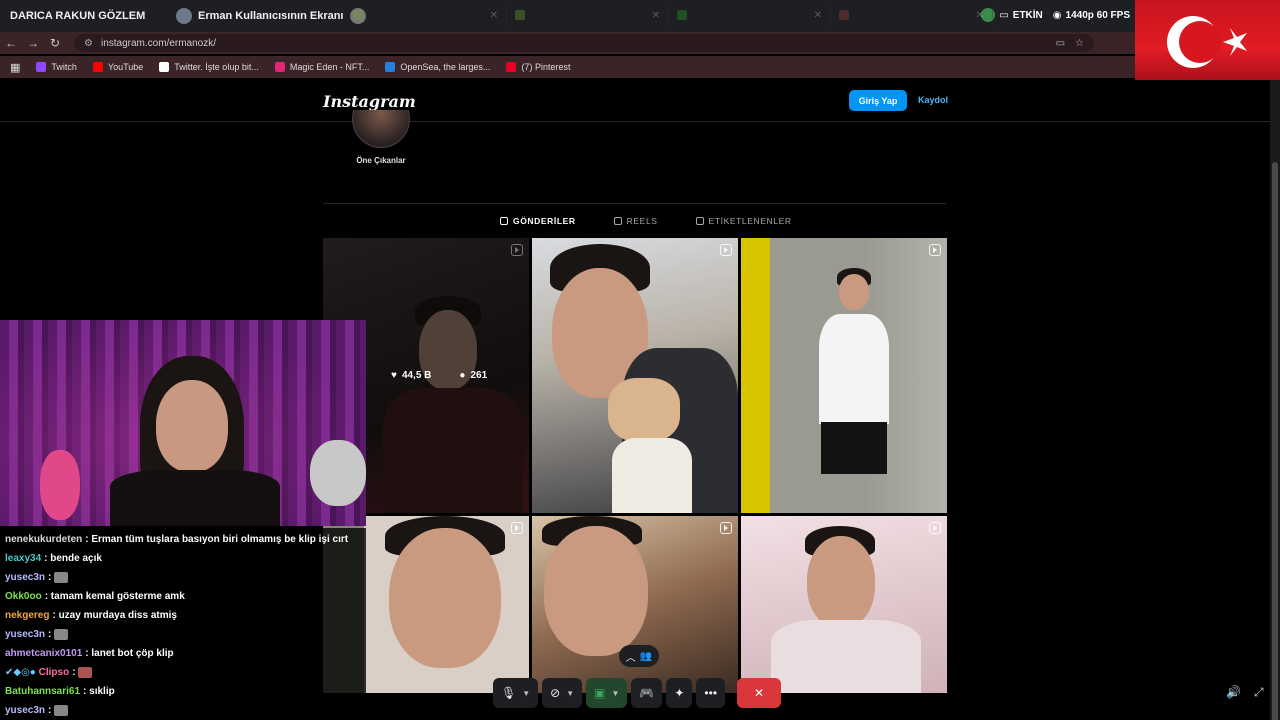 This screenshot has width=1280, height=720. I want to click on address-bar: ⚙ instagram.com/ermanozk/ ▭ ☆, so click(584, 43).